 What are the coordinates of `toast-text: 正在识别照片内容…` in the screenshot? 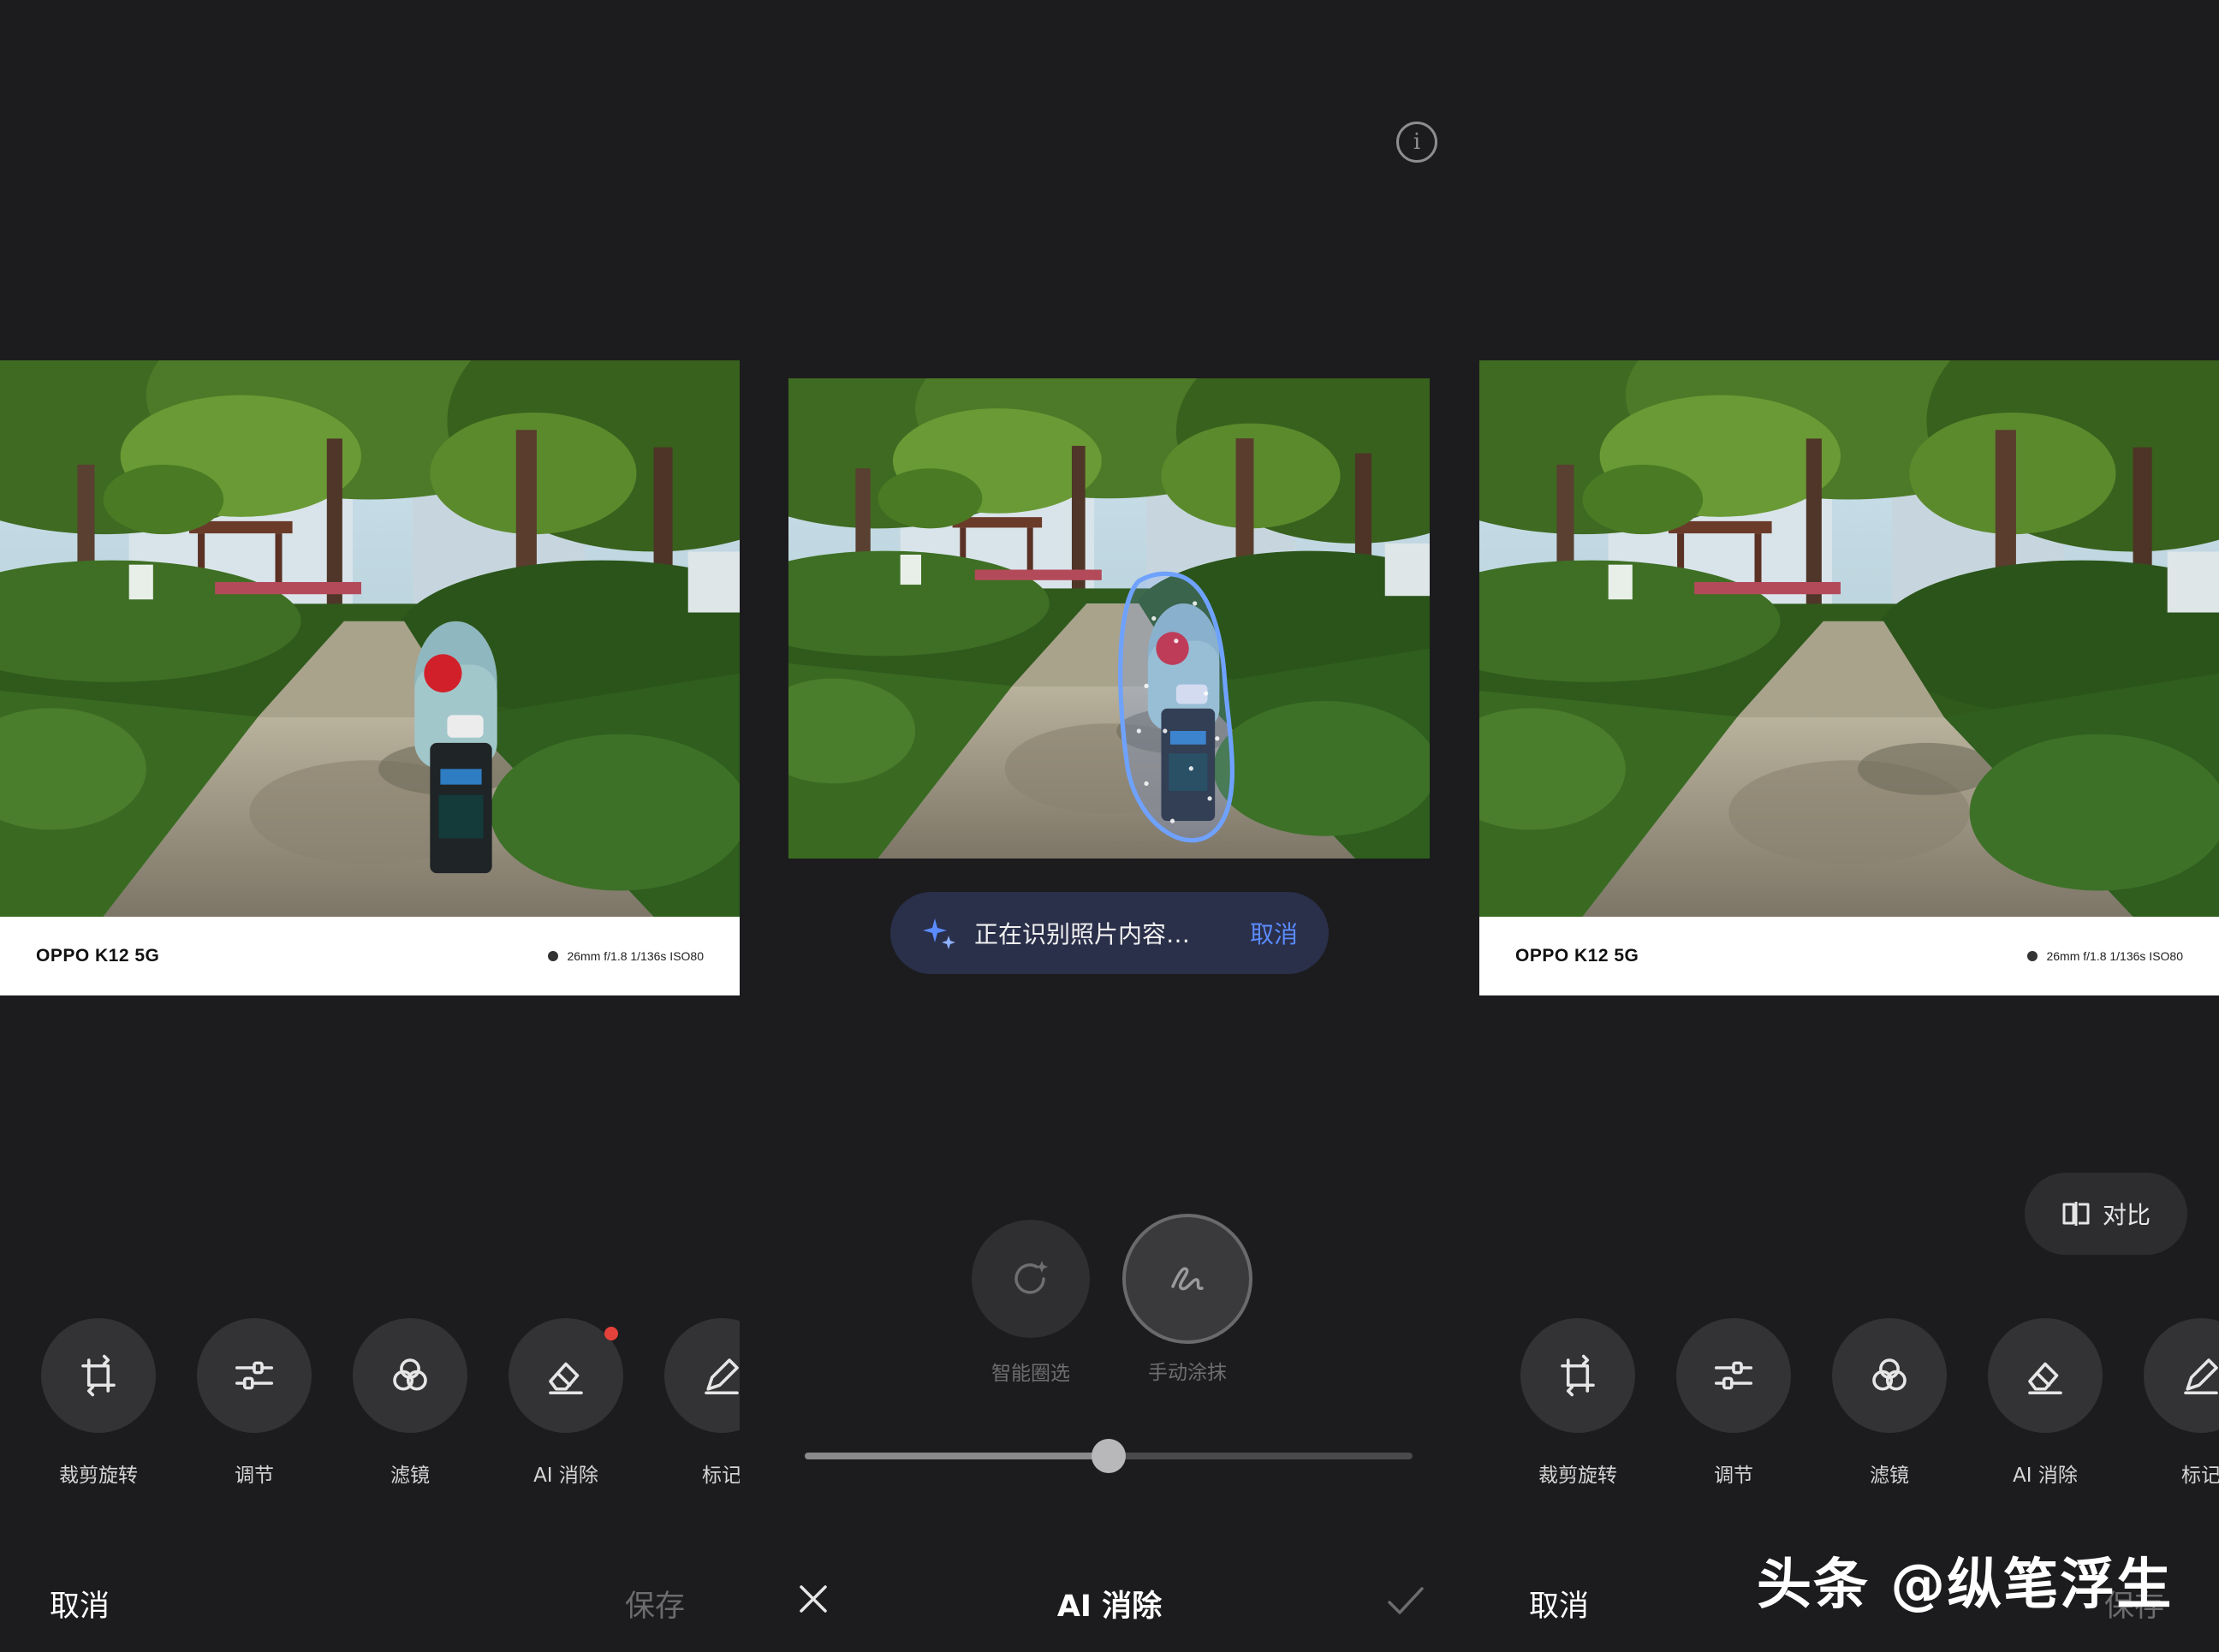 It's located at (1082, 934).